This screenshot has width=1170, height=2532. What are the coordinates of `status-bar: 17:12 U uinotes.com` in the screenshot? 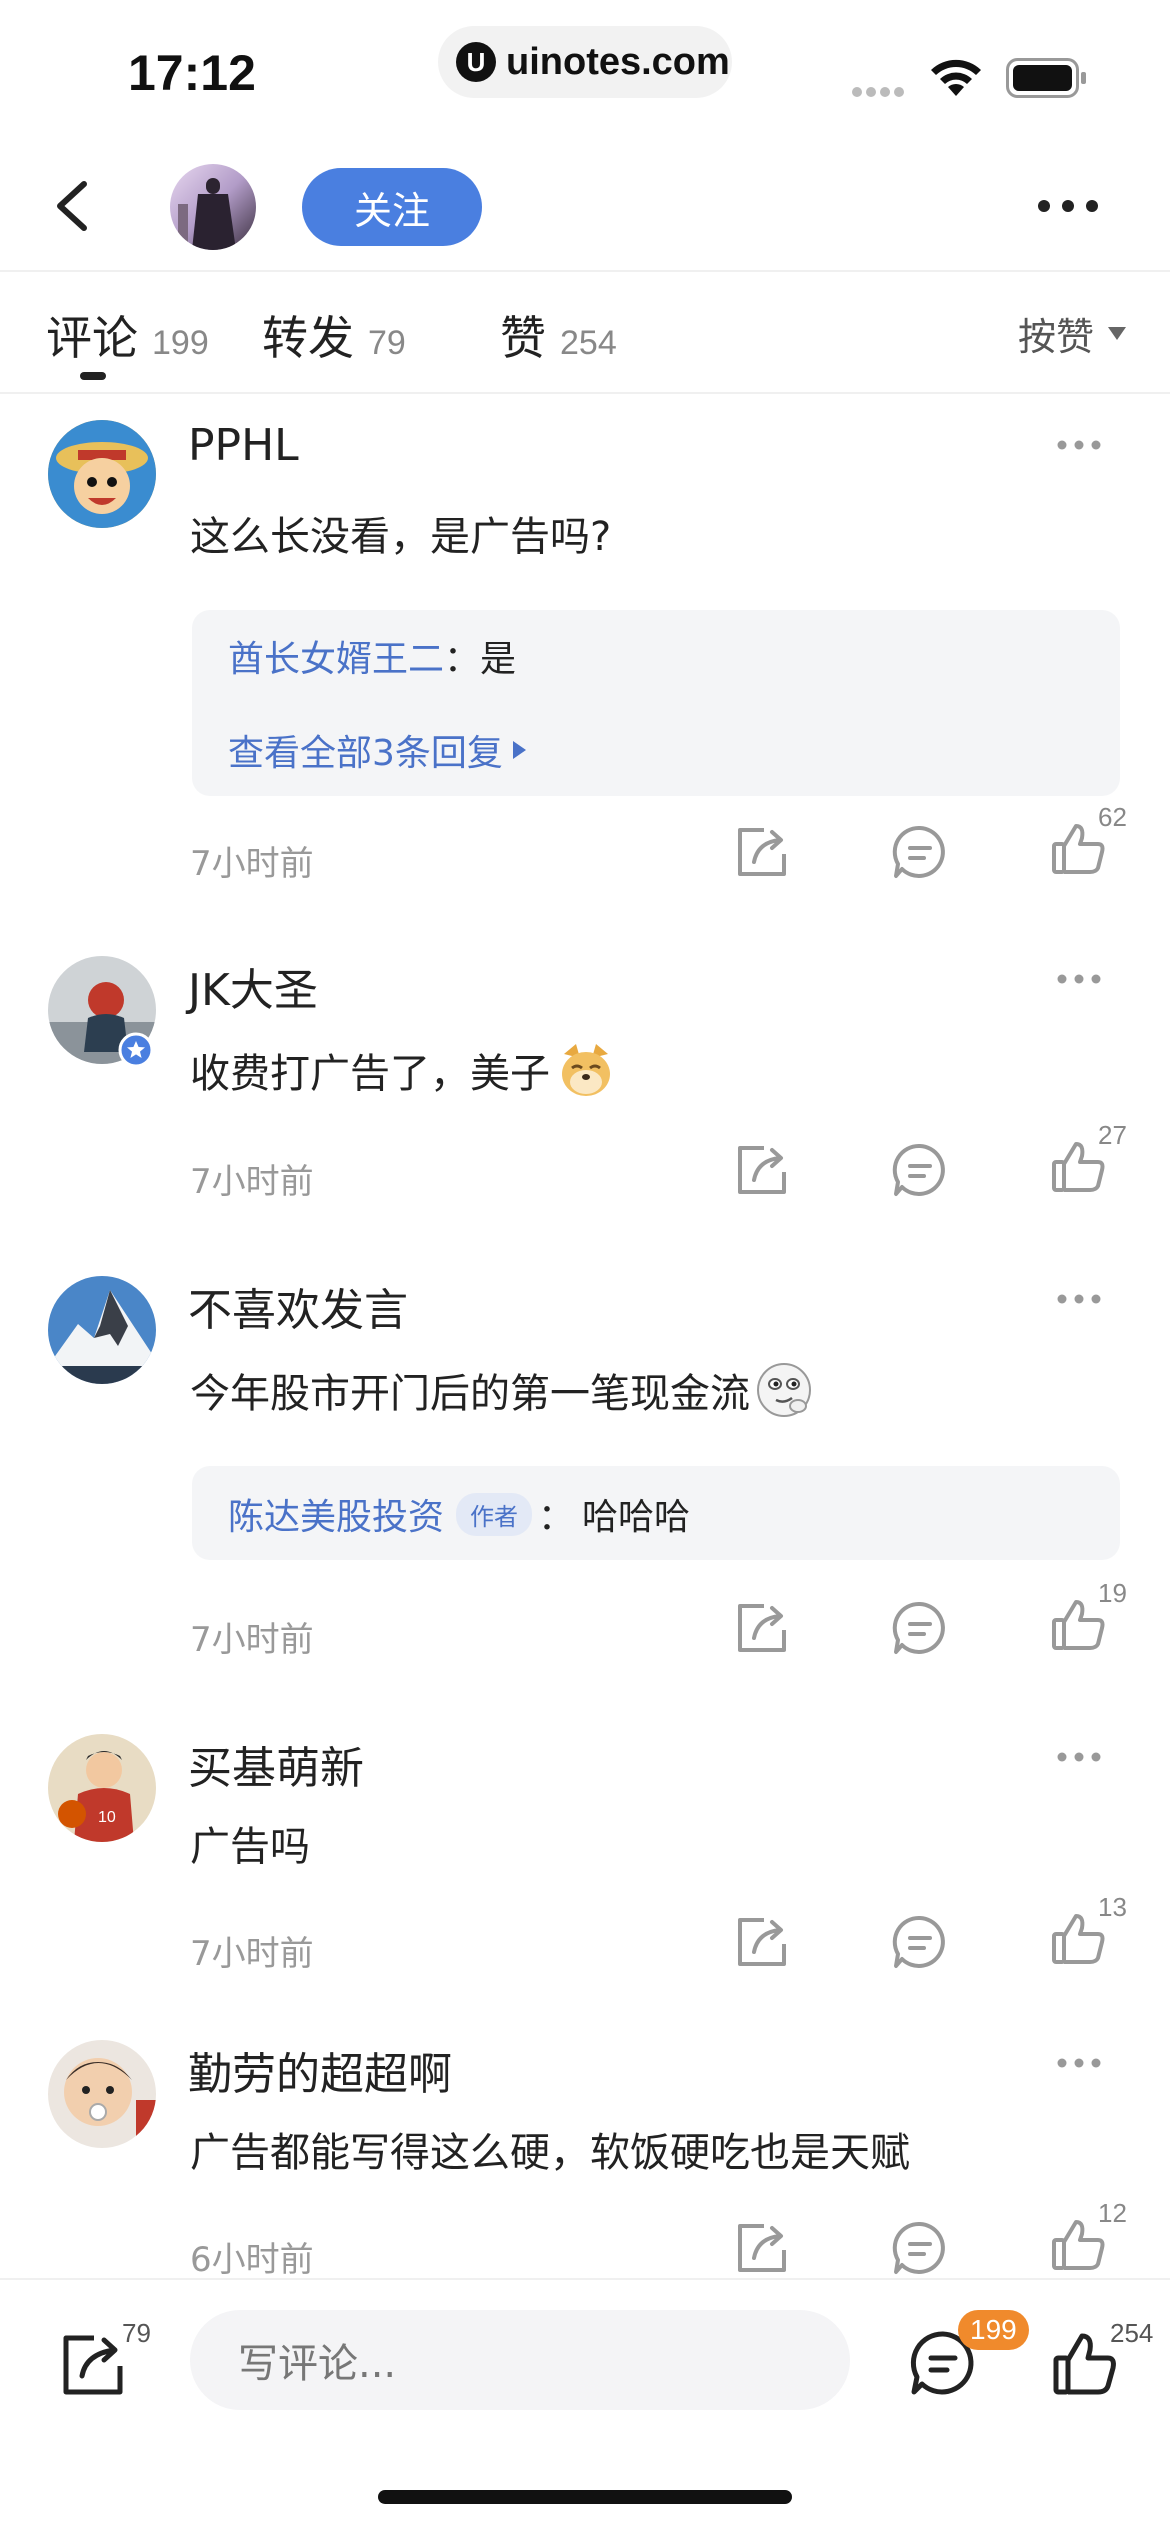 It's located at (585, 70).